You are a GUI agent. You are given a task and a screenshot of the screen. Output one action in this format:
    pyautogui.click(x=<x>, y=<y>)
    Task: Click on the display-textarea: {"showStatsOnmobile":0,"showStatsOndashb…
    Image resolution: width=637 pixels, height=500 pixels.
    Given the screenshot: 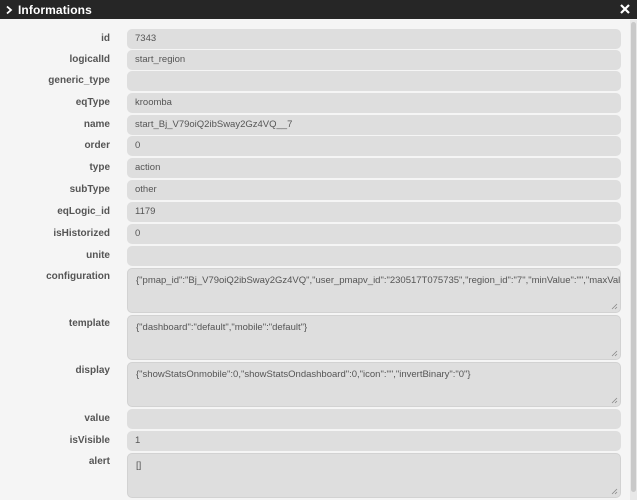 What is the action you would take?
    pyautogui.click(x=374, y=384)
    